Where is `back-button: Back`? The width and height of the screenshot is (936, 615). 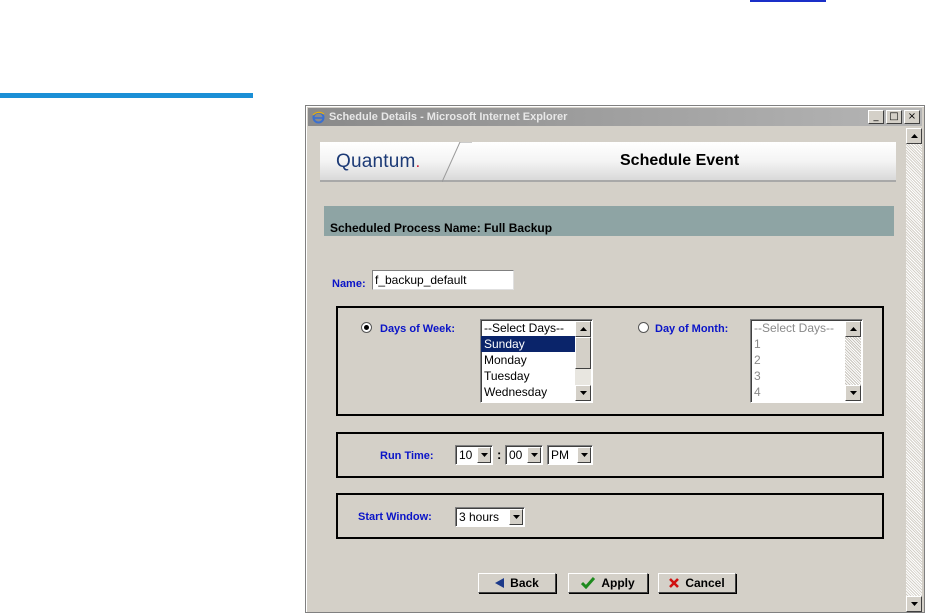
back-button: Back is located at coordinates (517, 583).